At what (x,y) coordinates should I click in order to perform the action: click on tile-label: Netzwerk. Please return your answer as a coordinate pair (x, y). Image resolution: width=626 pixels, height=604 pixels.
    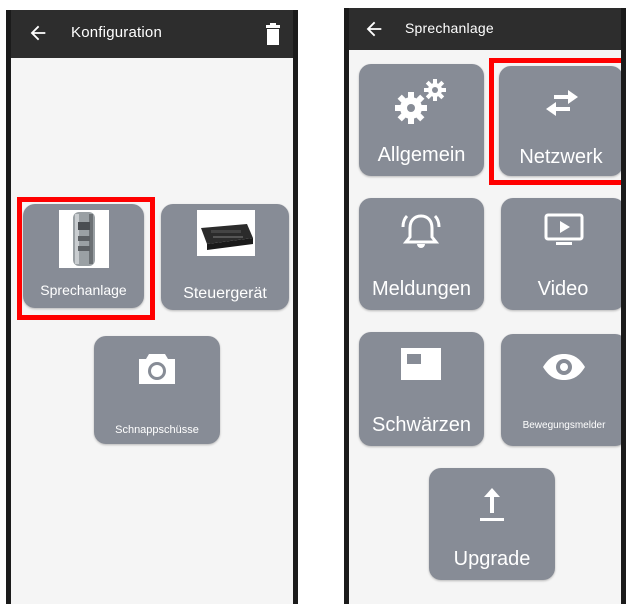
    Looking at the image, I should click on (561, 157).